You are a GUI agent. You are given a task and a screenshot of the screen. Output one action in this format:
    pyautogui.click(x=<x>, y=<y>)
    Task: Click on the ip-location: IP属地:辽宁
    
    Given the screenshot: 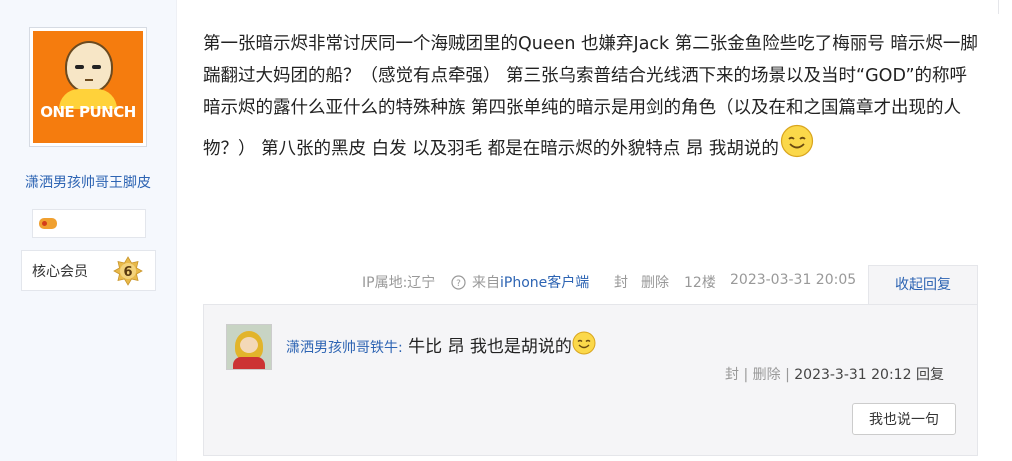 What is the action you would take?
    pyautogui.click(x=399, y=283)
    